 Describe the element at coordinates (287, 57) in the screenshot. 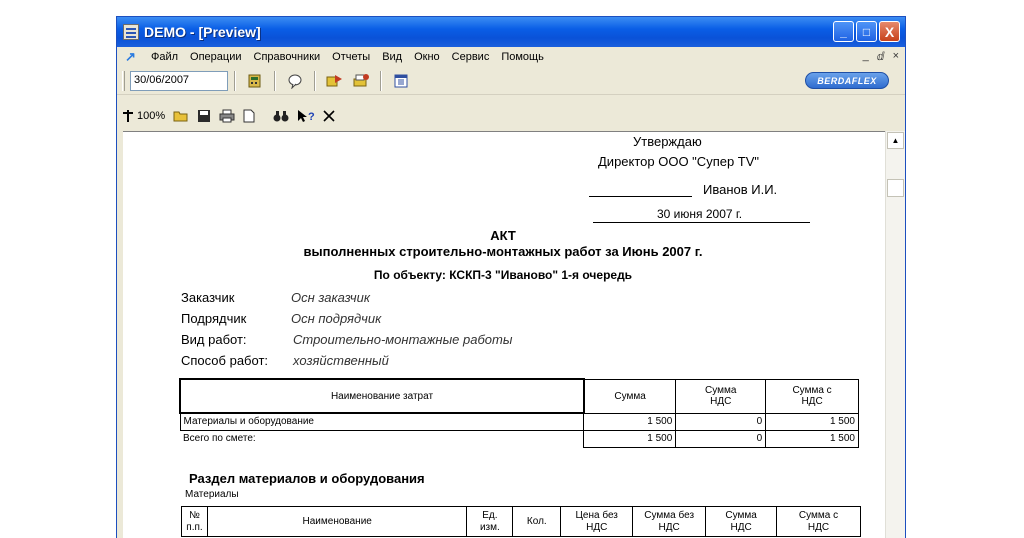

I see `menu-directories: Справочники` at that location.